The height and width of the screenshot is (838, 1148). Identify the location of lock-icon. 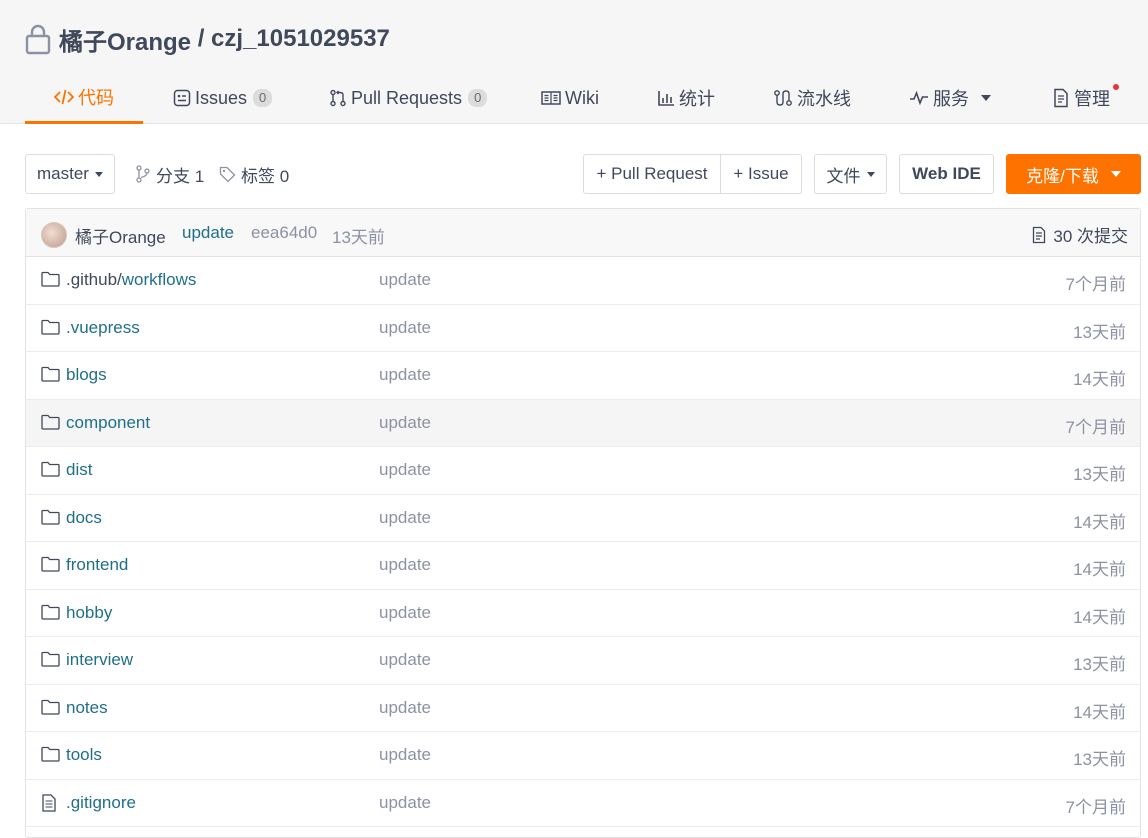
(38, 39).